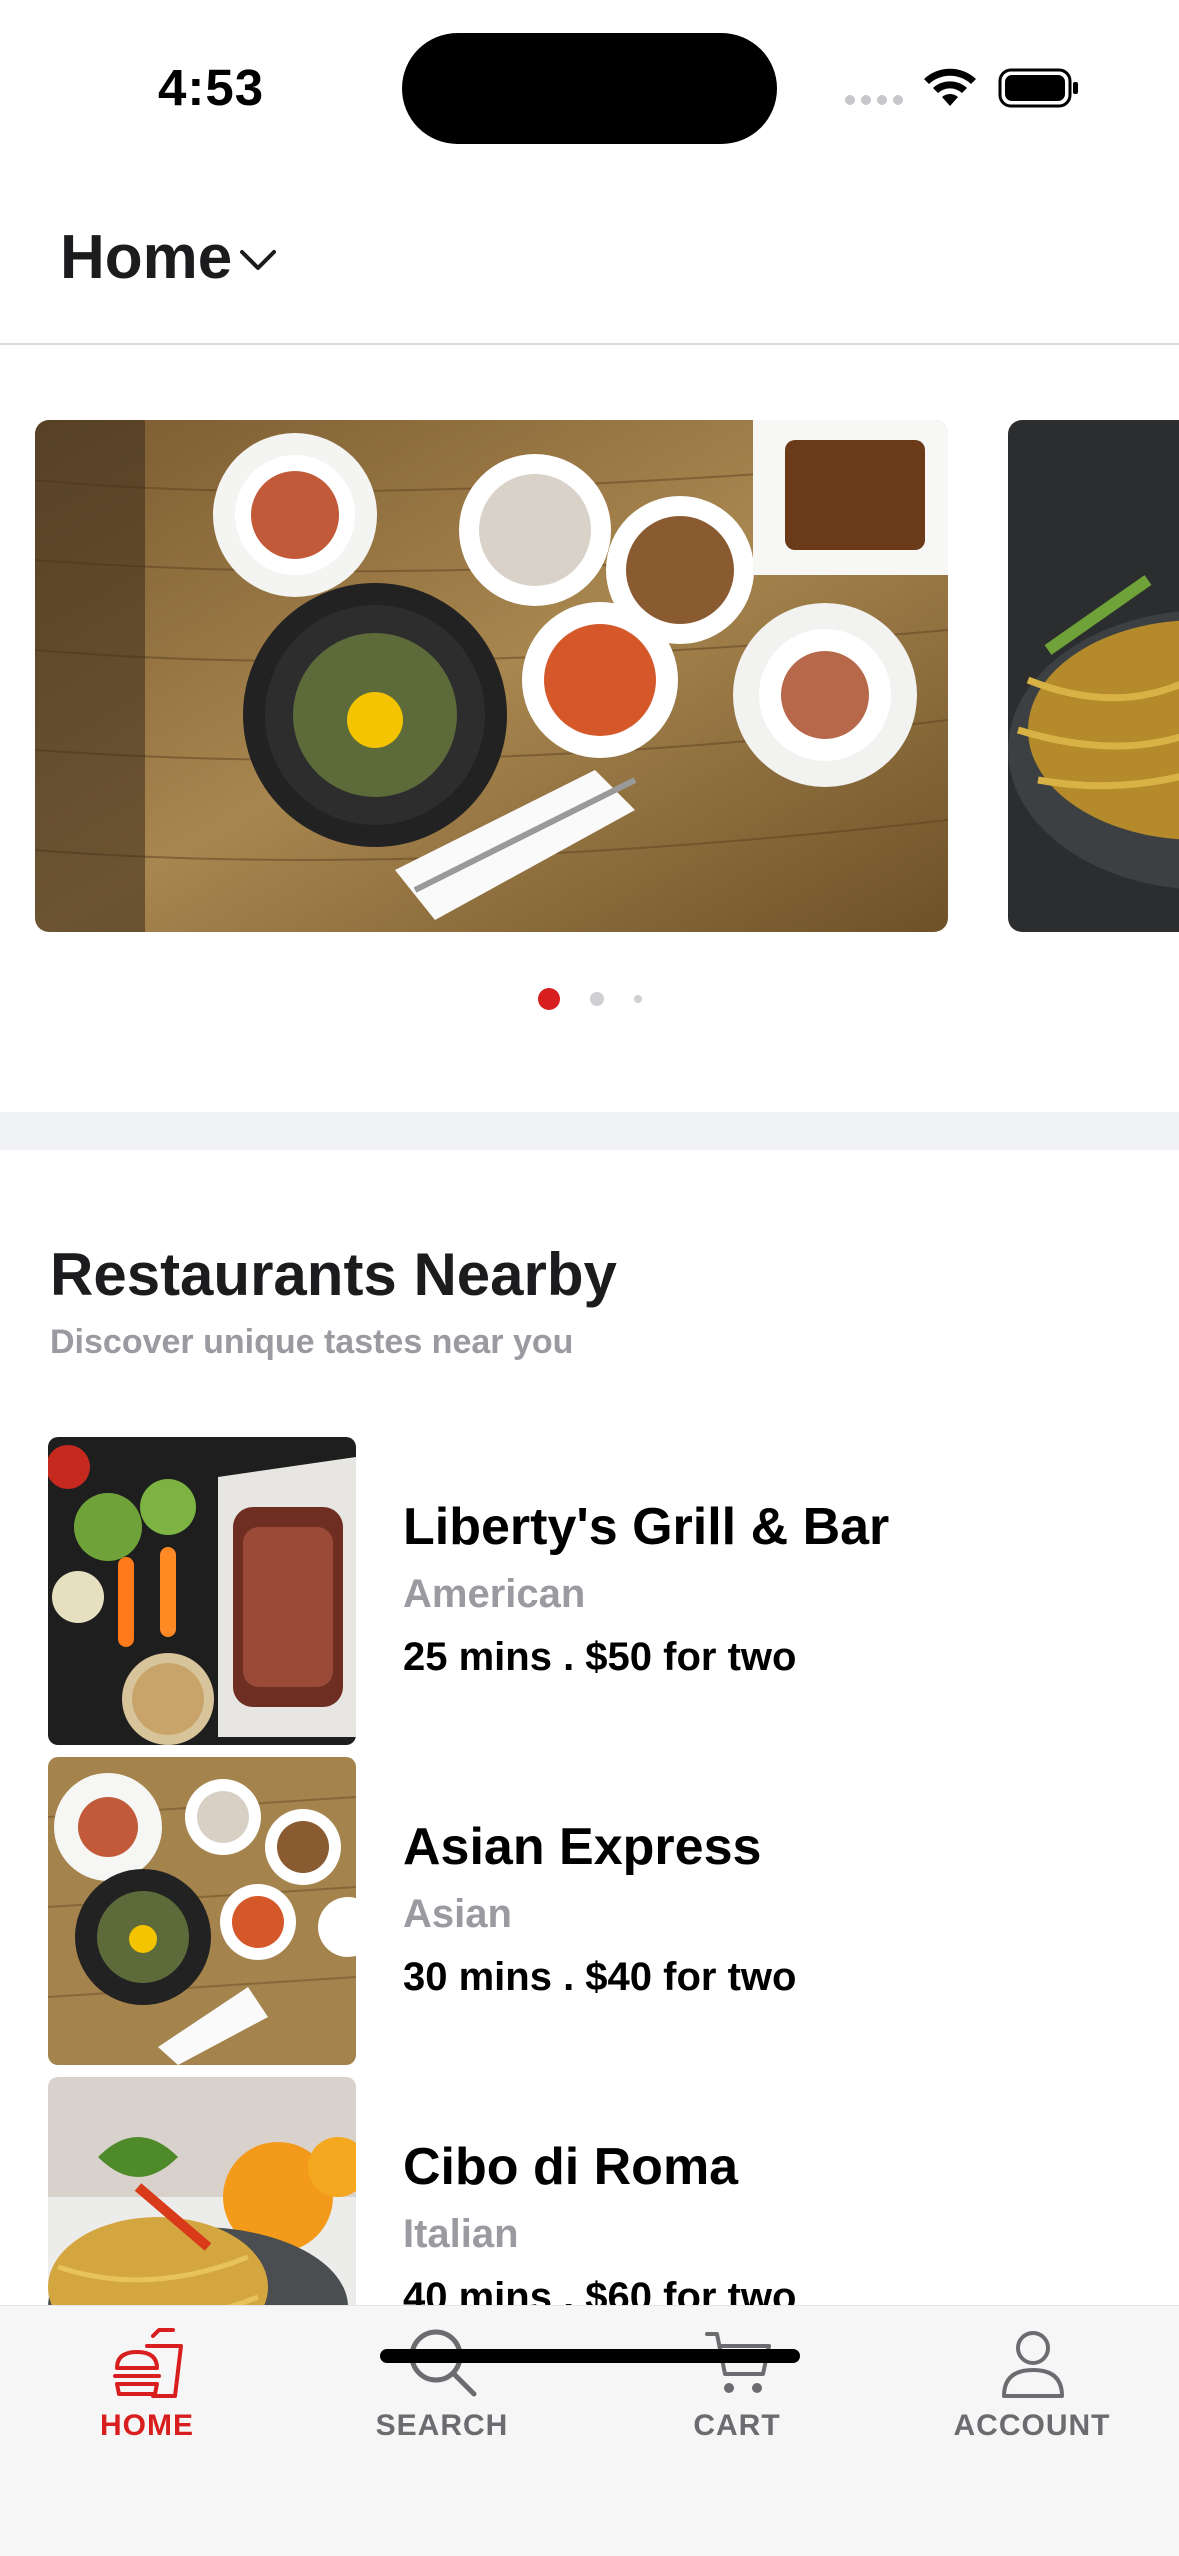  I want to click on tab-label: ACCOUNT, so click(1032, 2425).